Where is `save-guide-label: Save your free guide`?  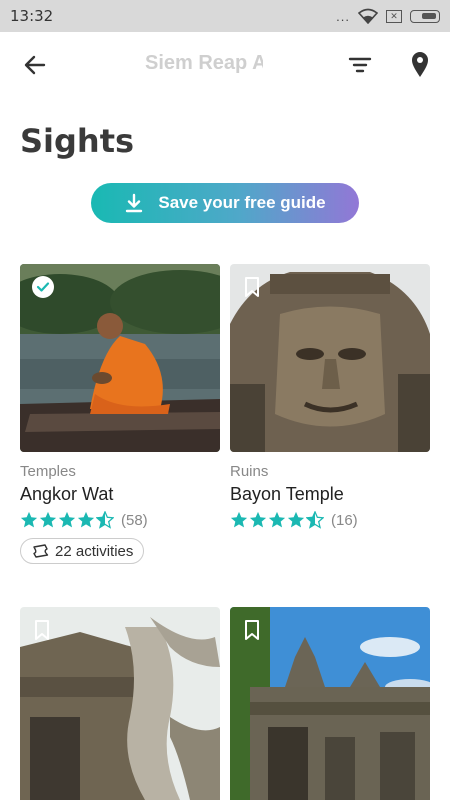
save-guide-label: Save your free guide is located at coordinates (242, 202).